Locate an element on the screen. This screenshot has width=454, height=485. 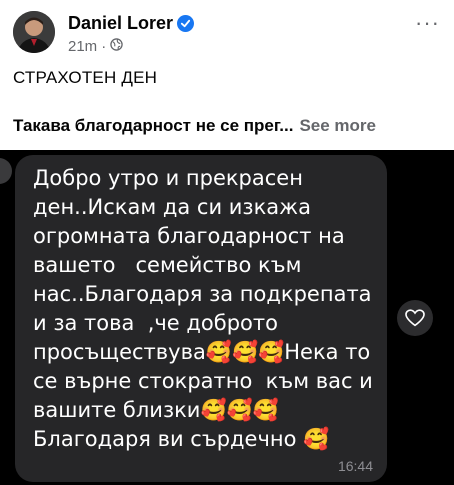
heart-icon is located at coordinates (415, 318).